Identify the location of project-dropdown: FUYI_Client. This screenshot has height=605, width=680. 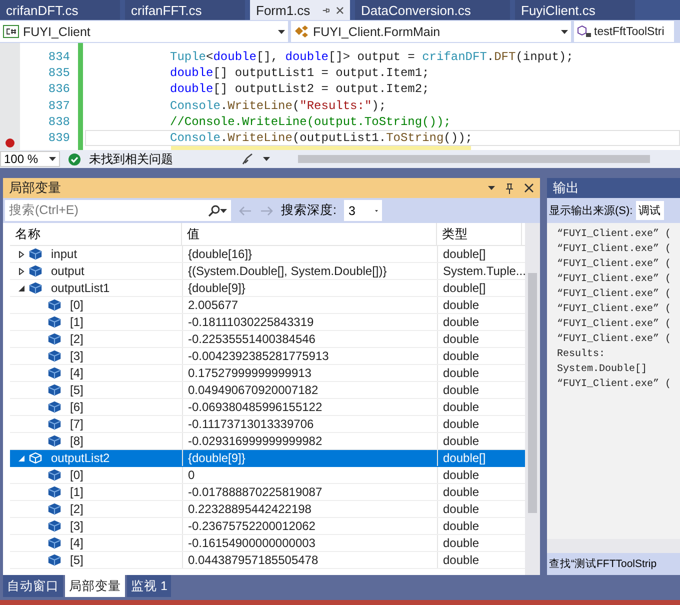
(144, 31).